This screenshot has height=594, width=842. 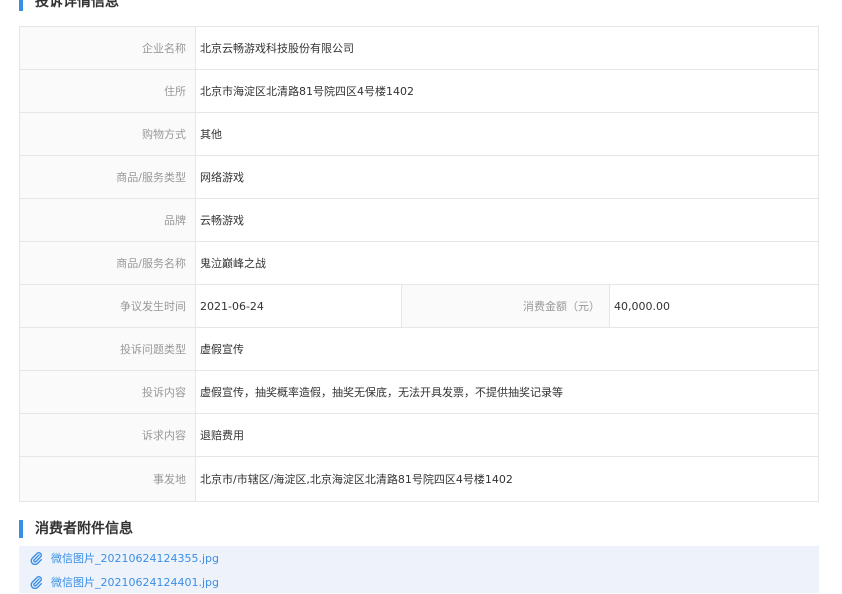 What do you see at coordinates (381, 392) in the screenshot?
I see `content-value: 虚假宣传，抽奖概率造假，抽奖无保底，无法开具发票，不提供抽奖记录等` at bounding box center [381, 392].